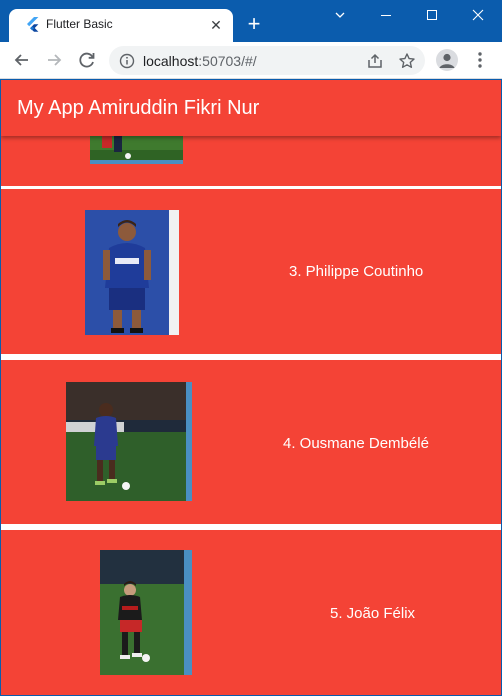 The height and width of the screenshot is (696, 502). What do you see at coordinates (22, 60) in the screenshot?
I see `back-arrow-icon` at bounding box center [22, 60].